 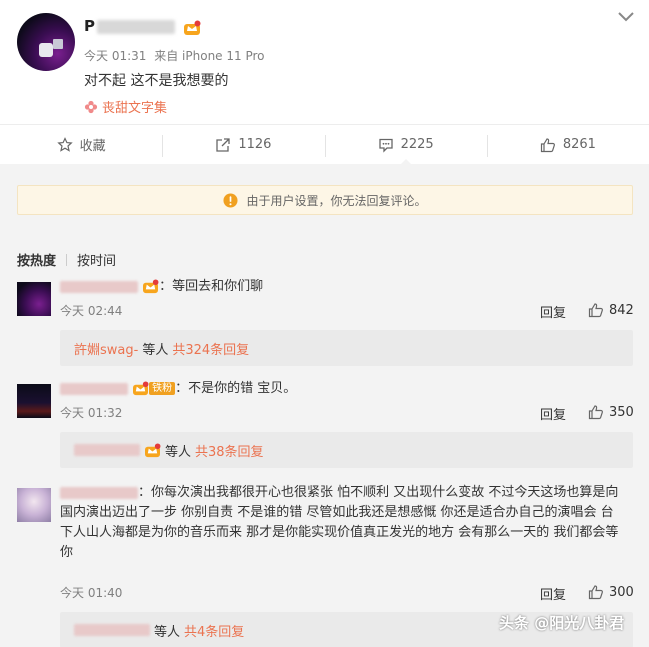 What do you see at coordinates (223, 144) in the screenshot?
I see `repost-icon` at bounding box center [223, 144].